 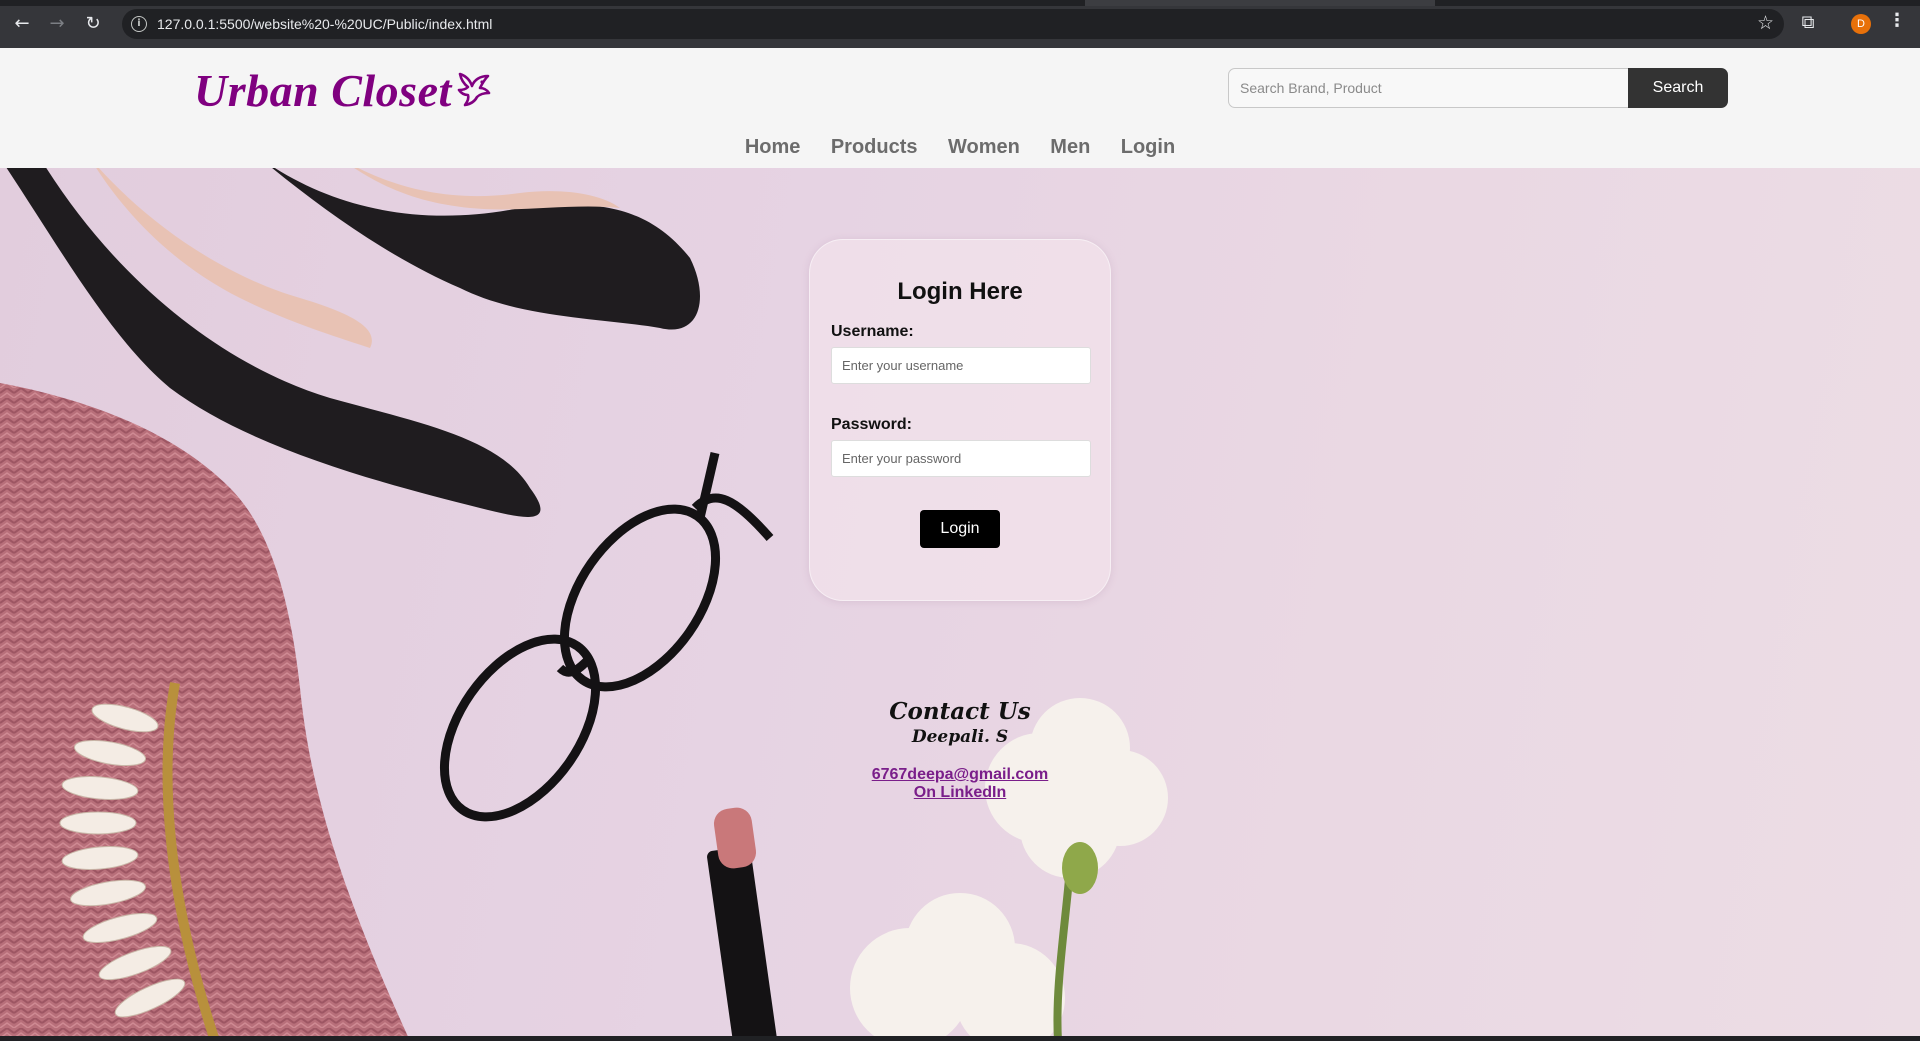 I want to click on reload-icon: ↻, so click(x=93, y=24).